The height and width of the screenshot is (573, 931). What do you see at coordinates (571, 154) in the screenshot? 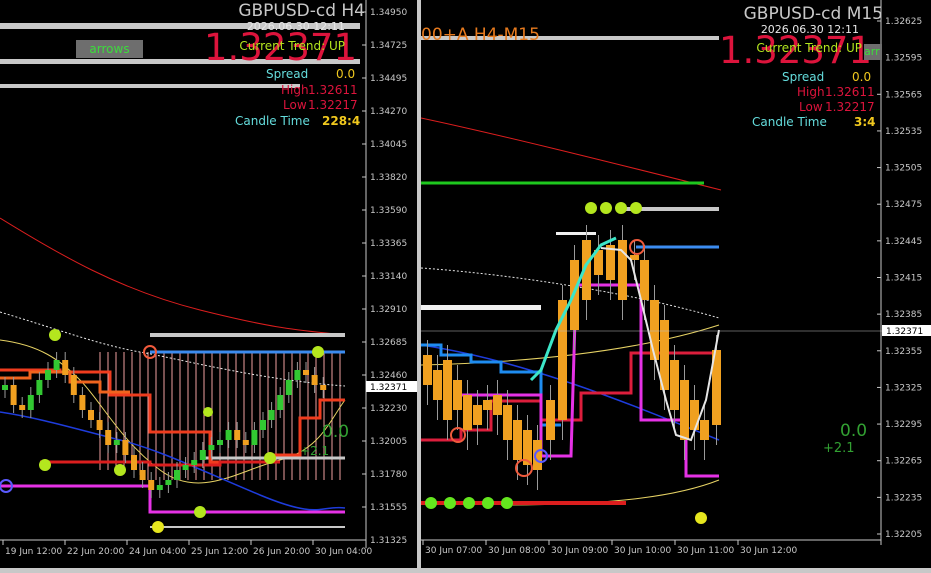
I see `m15-ma-red` at bounding box center [571, 154].